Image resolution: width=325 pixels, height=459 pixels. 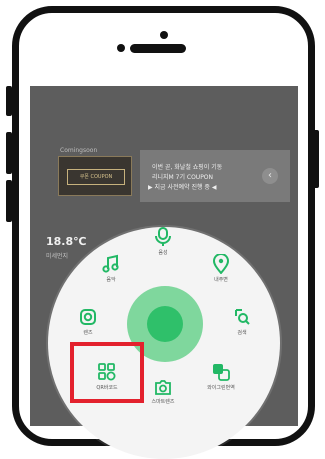 I want to click on menu-item-nearby-label: 내주변, so click(x=221, y=280).